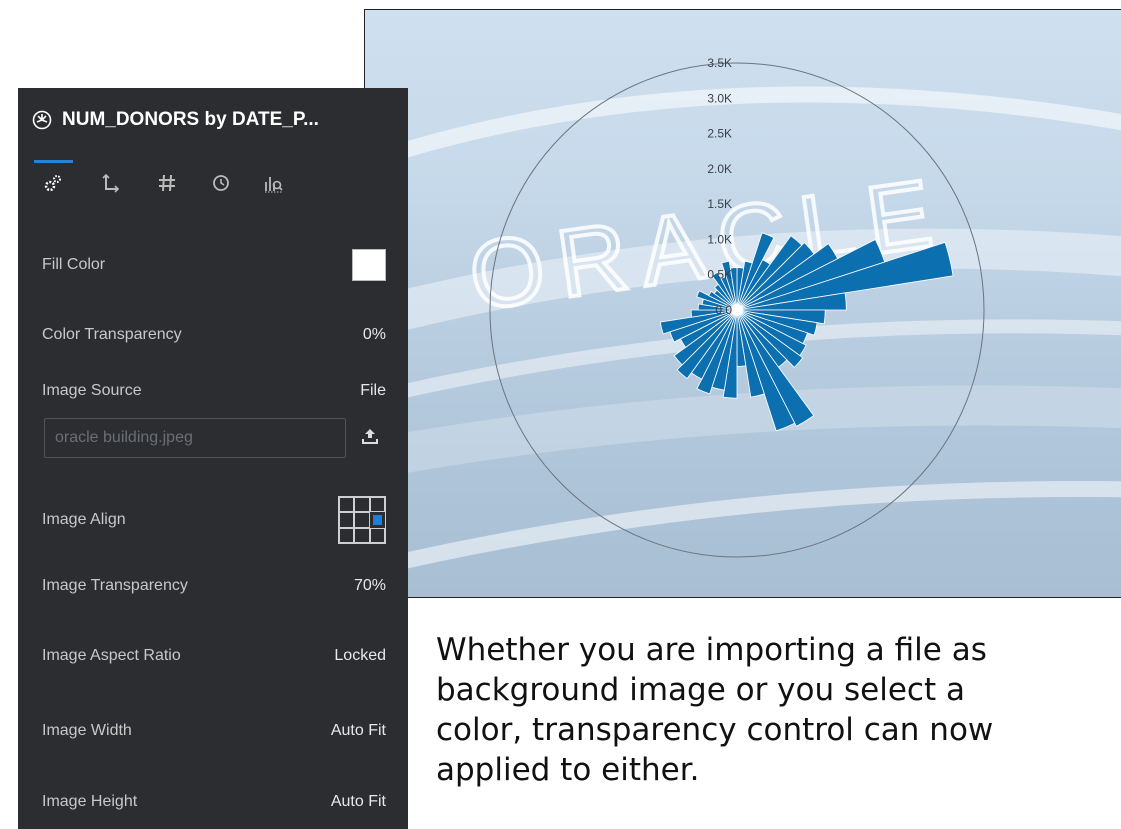  I want to click on radial-tick-label: 1.0K, so click(719, 239).